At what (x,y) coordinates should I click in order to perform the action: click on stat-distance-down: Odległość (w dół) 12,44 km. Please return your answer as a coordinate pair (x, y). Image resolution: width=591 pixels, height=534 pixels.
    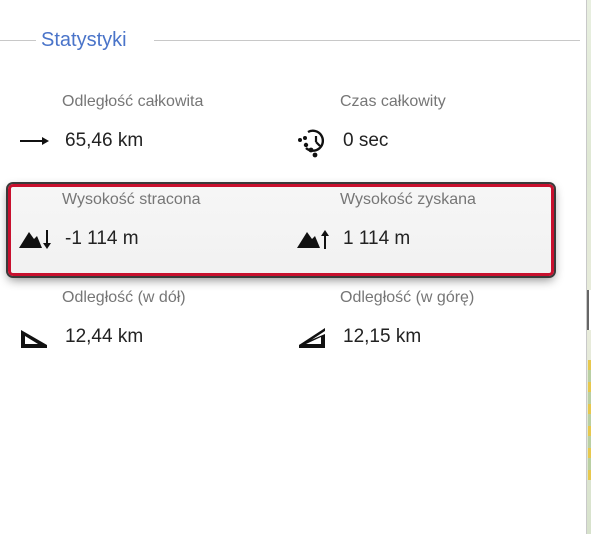
    Looking at the image, I should click on (138, 320).